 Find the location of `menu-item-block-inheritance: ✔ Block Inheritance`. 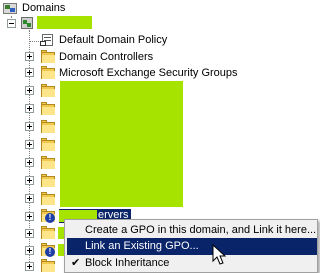

menu-item-block-inheritance: ✔ Block Inheritance is located at coordinates (192, 263).